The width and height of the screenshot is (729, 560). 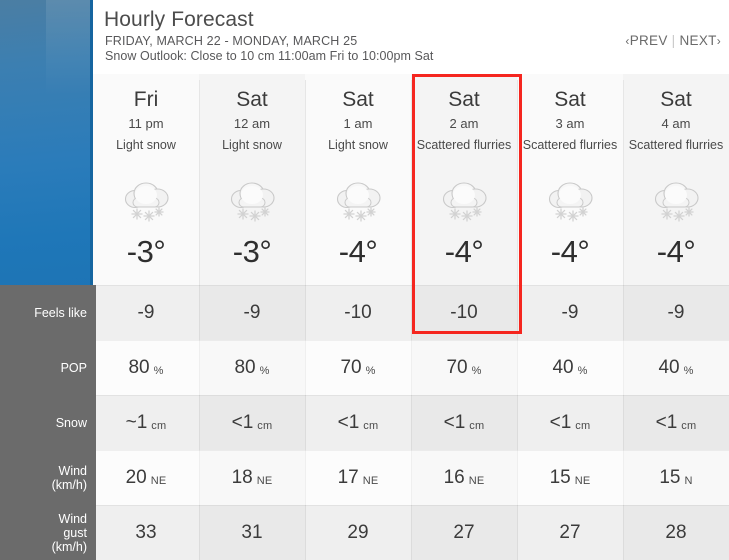 What do you see at coordinates (252, 367) in the screenshot?
I see `pop-cell: 80%` at bounding box center [252, 367].